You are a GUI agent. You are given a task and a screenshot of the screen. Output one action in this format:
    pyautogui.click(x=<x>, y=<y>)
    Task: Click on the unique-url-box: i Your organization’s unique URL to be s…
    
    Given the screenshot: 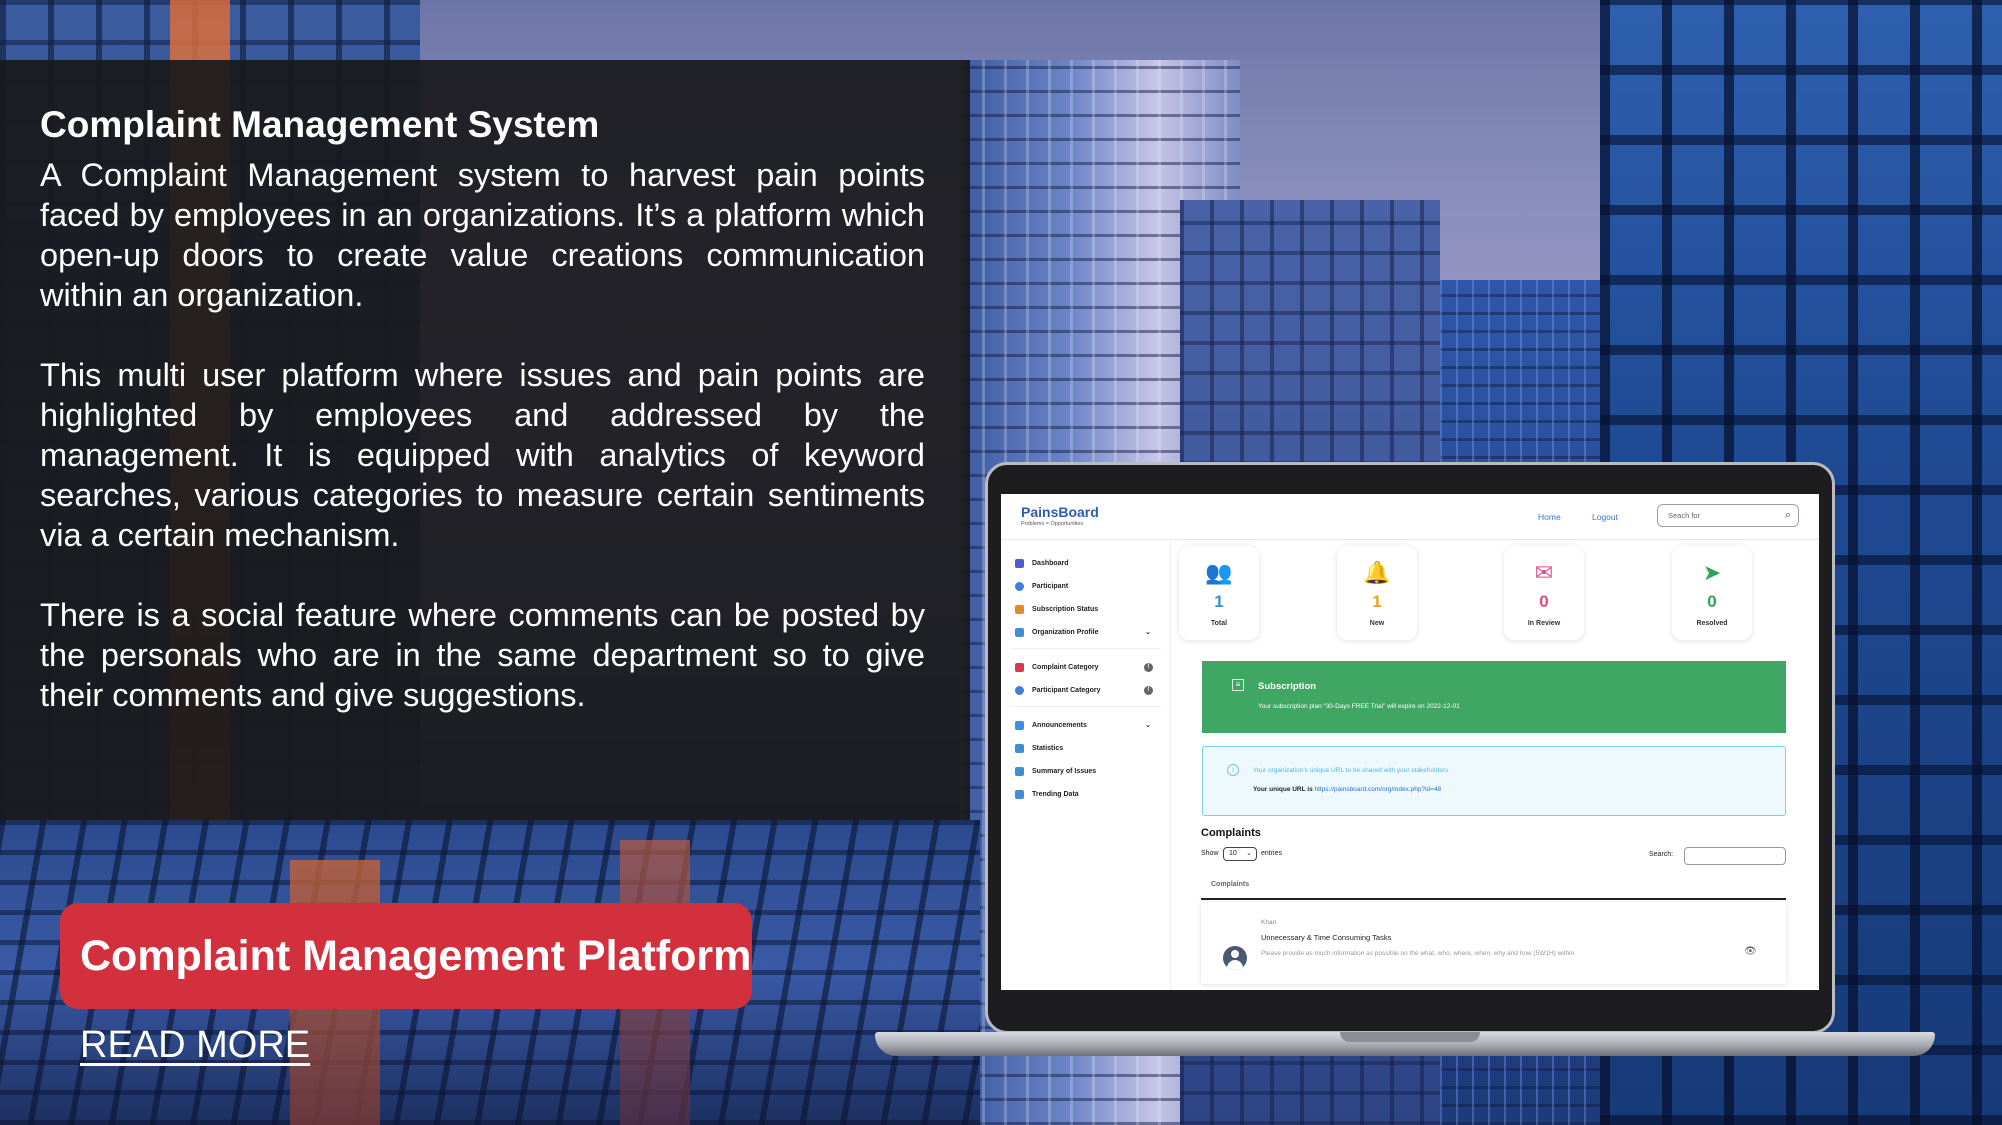 What is the action you would take?
    pyautogui.click(x=1494, y=781)
    